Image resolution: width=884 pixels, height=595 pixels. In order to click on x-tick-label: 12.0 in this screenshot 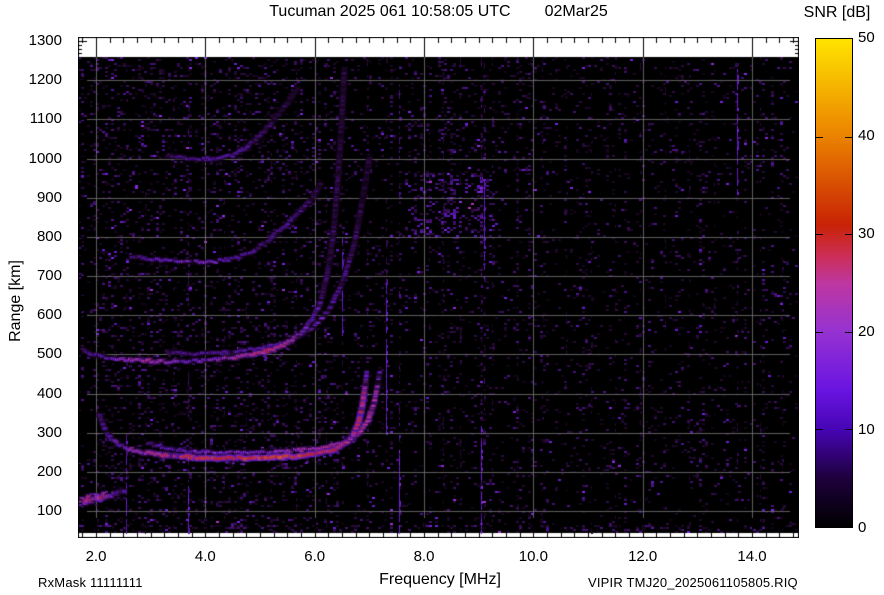, I will do `click(643, 556)`.